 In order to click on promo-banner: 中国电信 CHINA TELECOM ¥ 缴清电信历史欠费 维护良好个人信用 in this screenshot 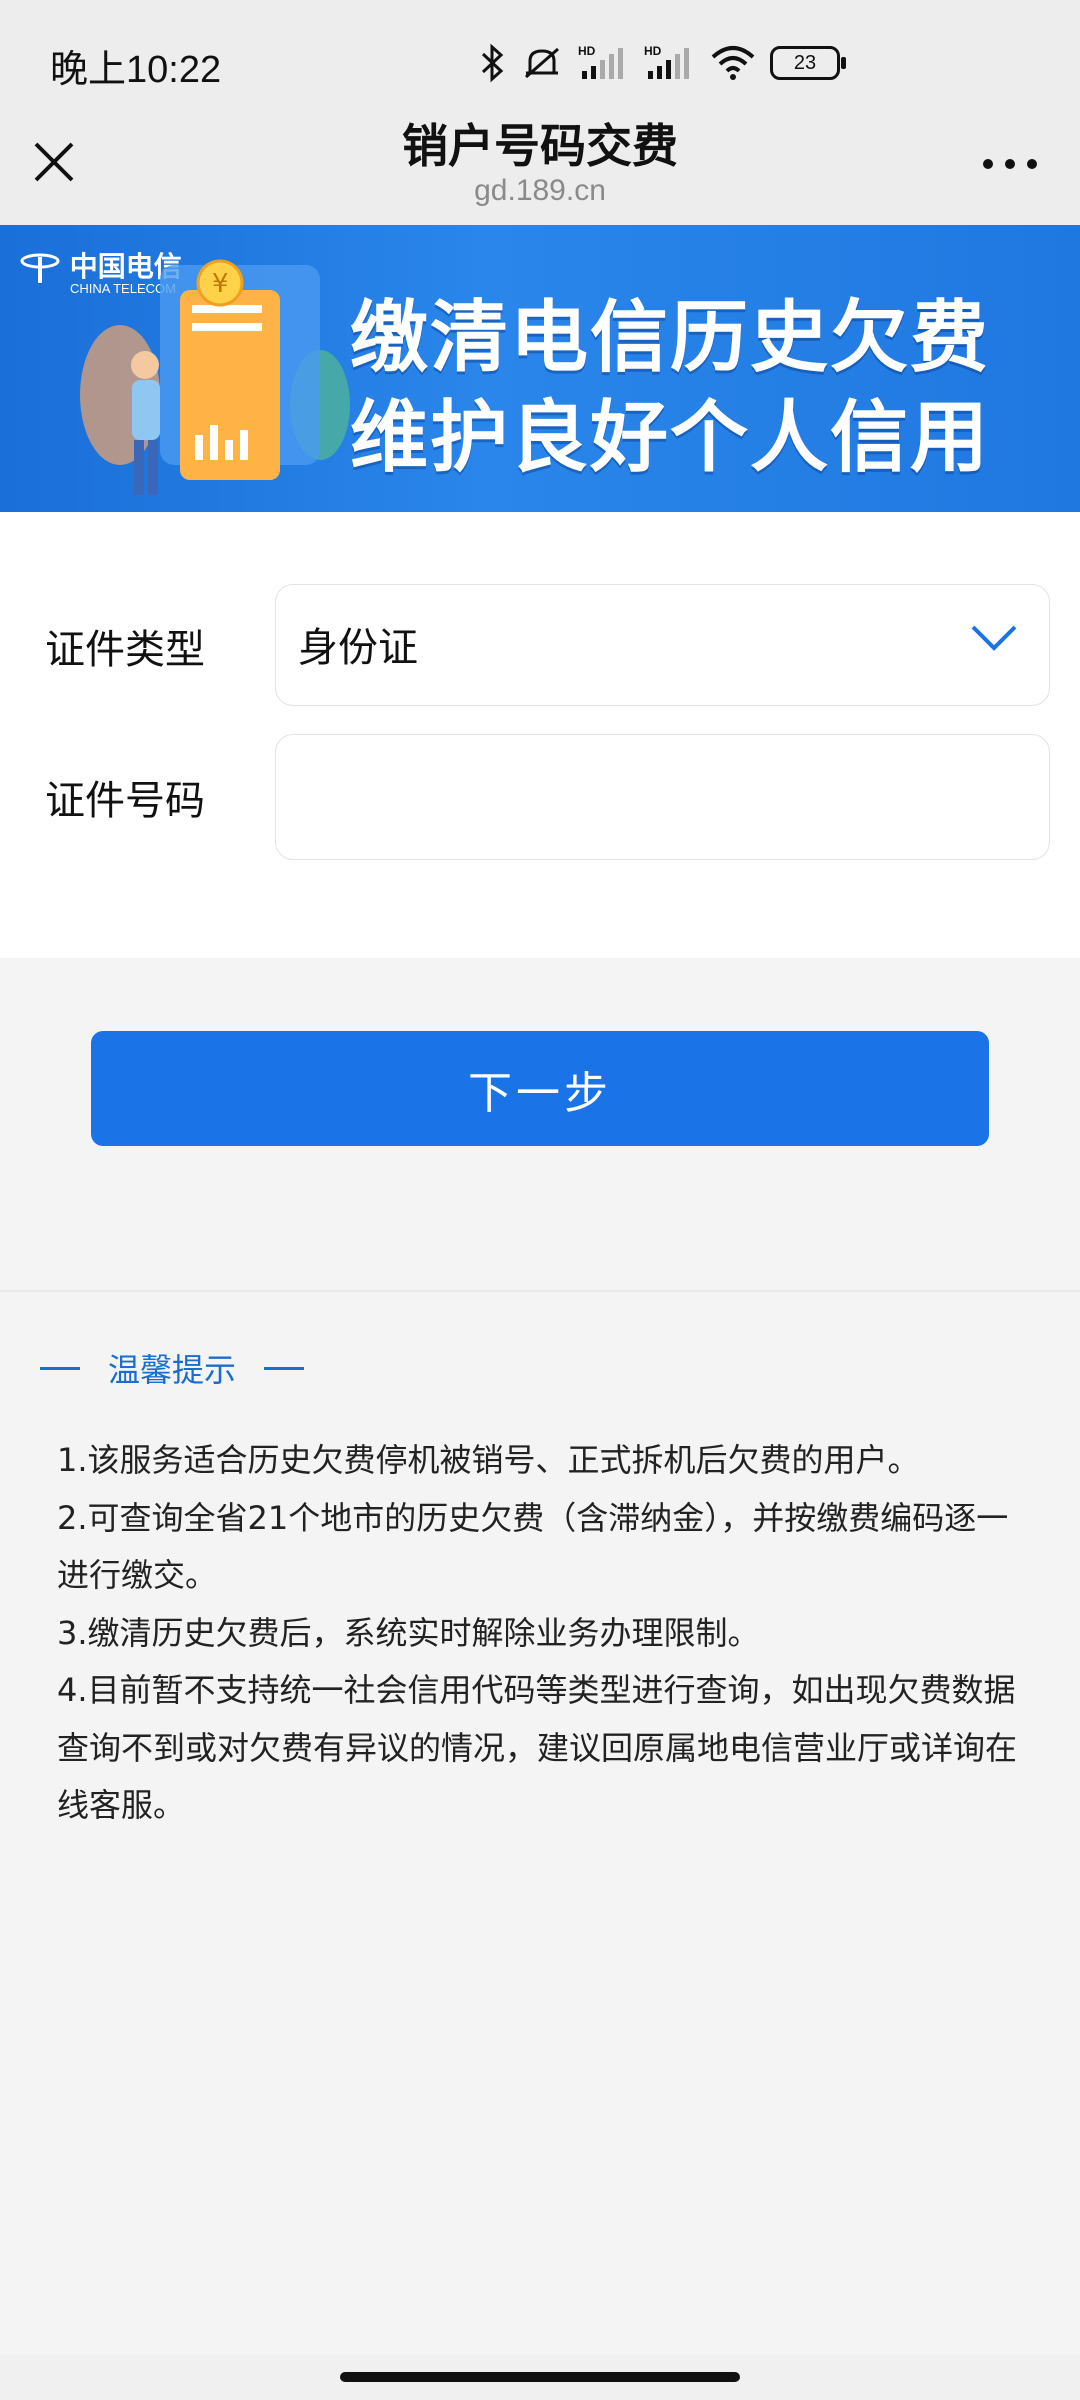, I will do `click(540, 368)`.